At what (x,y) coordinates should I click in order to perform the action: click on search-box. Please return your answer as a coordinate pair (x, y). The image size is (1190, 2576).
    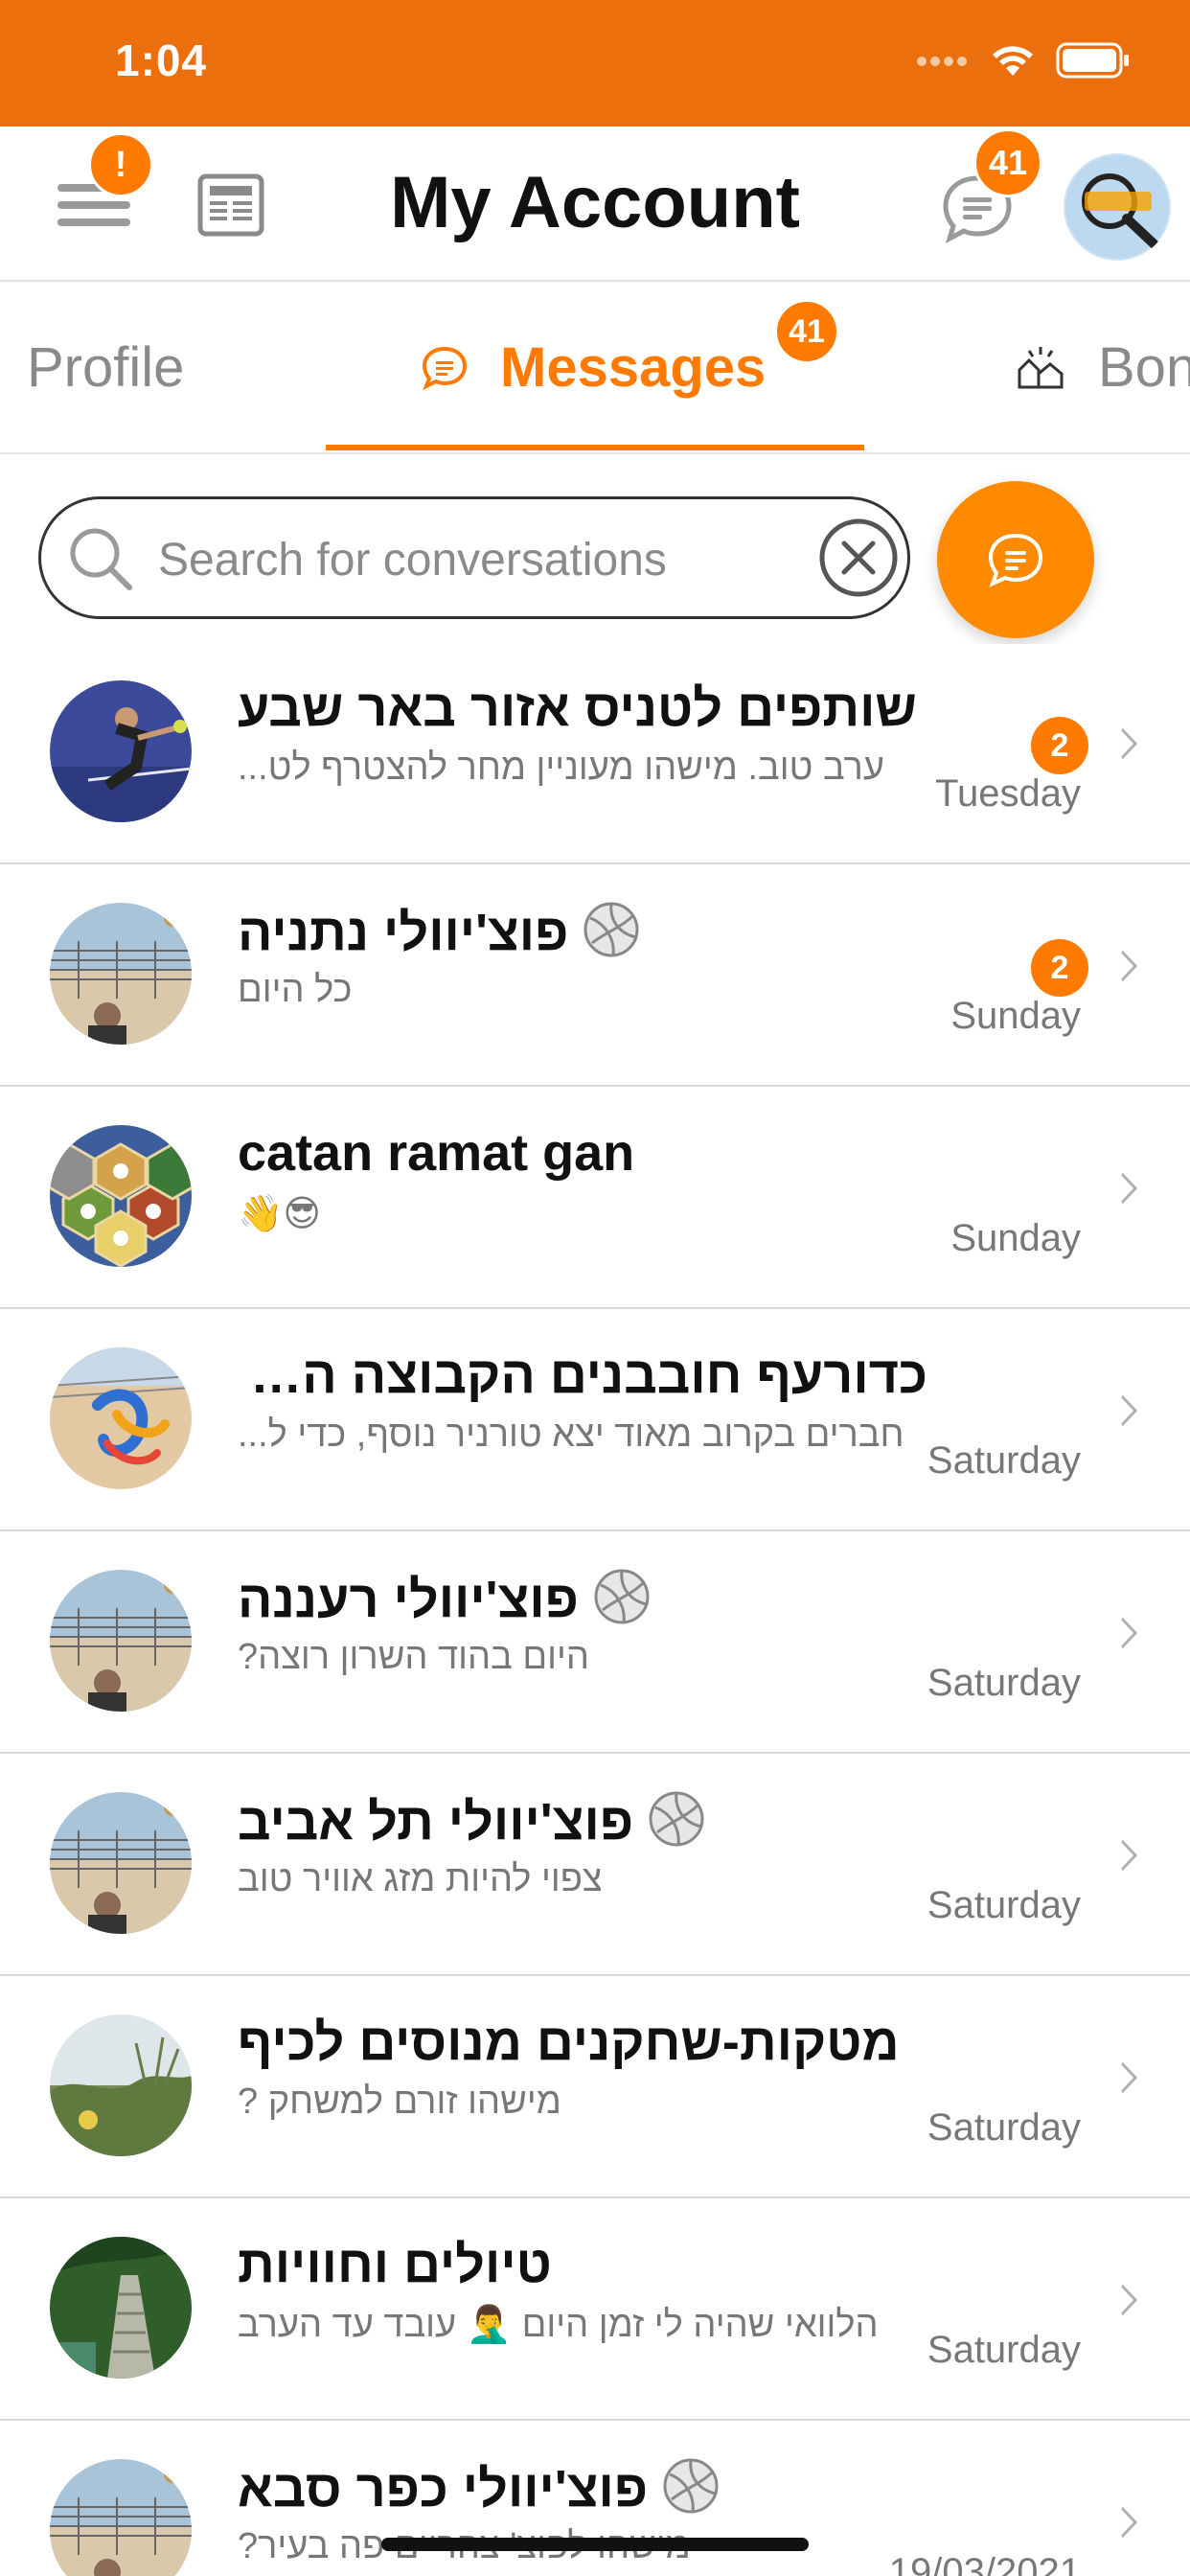
    Looking at the image, I should click on (474, 557).